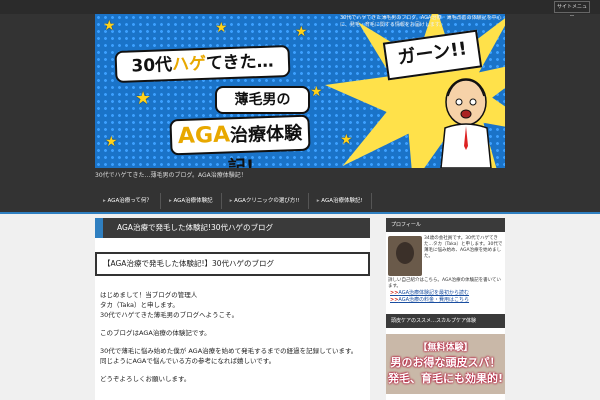 Image resolution: width=600 pixels, height=400 pixels. I want to click on shocked-man-illustration, so click(466, 123).